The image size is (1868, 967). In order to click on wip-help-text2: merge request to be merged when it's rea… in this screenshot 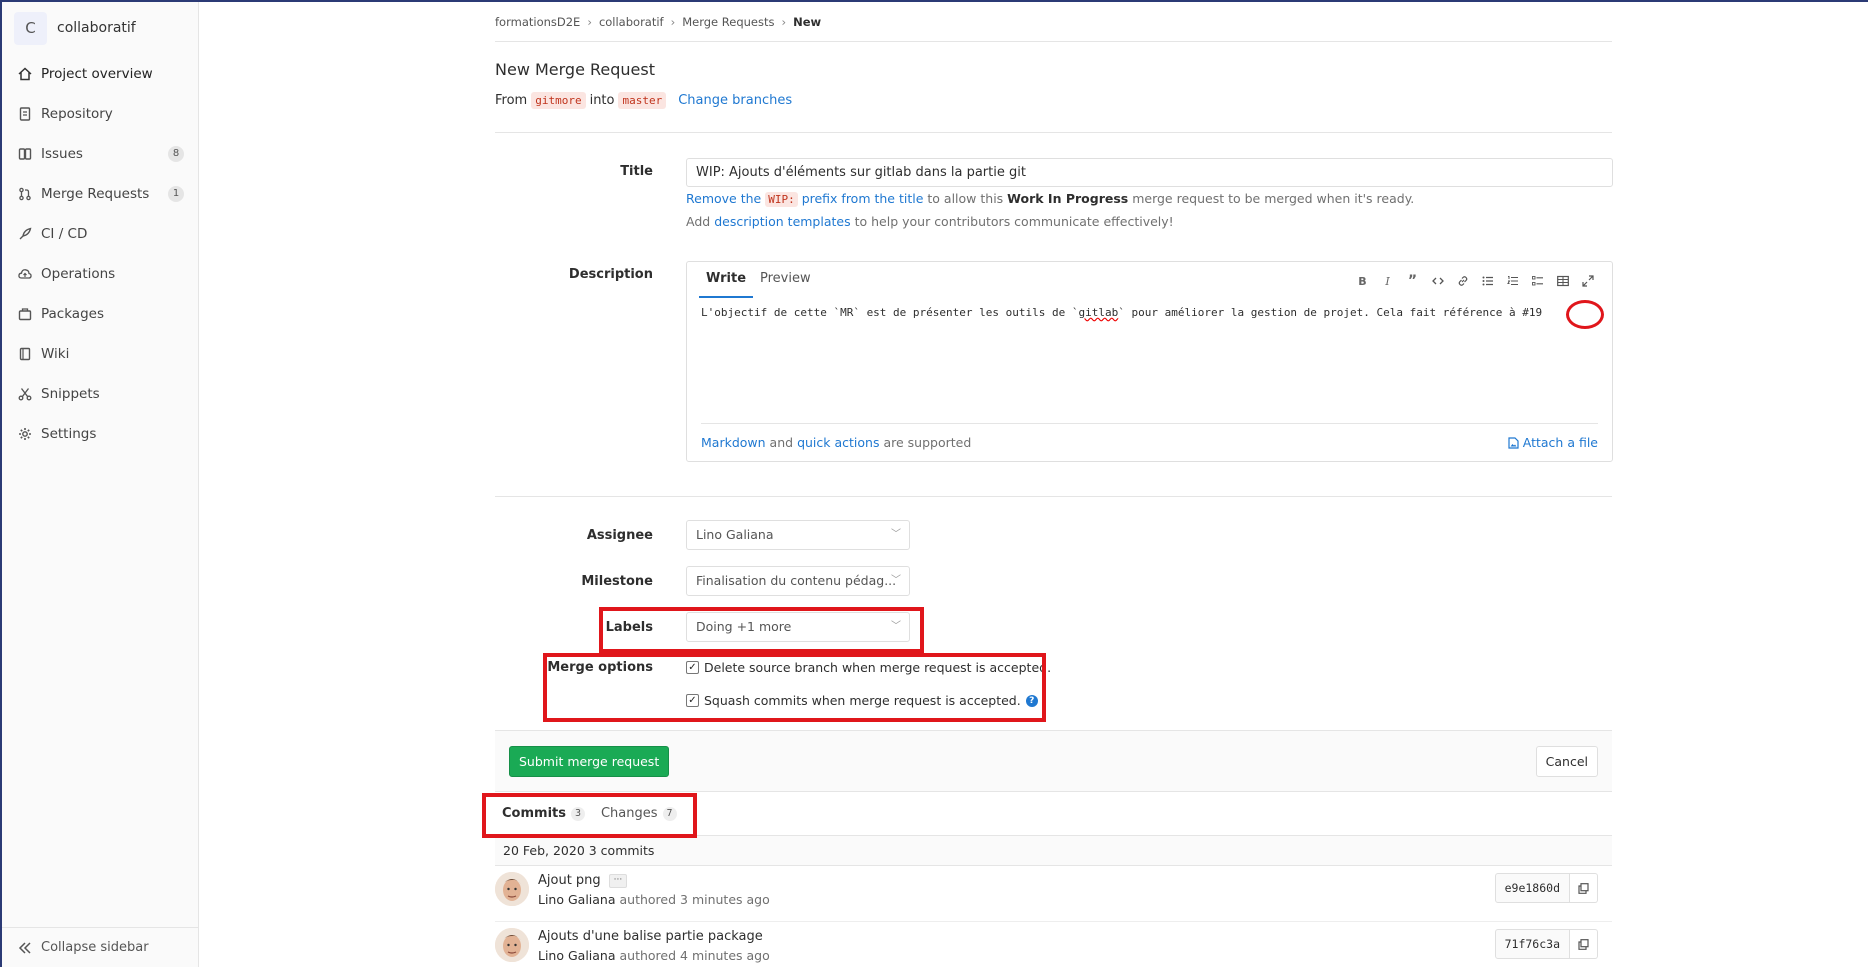, I will do `click(1273, 198)`.